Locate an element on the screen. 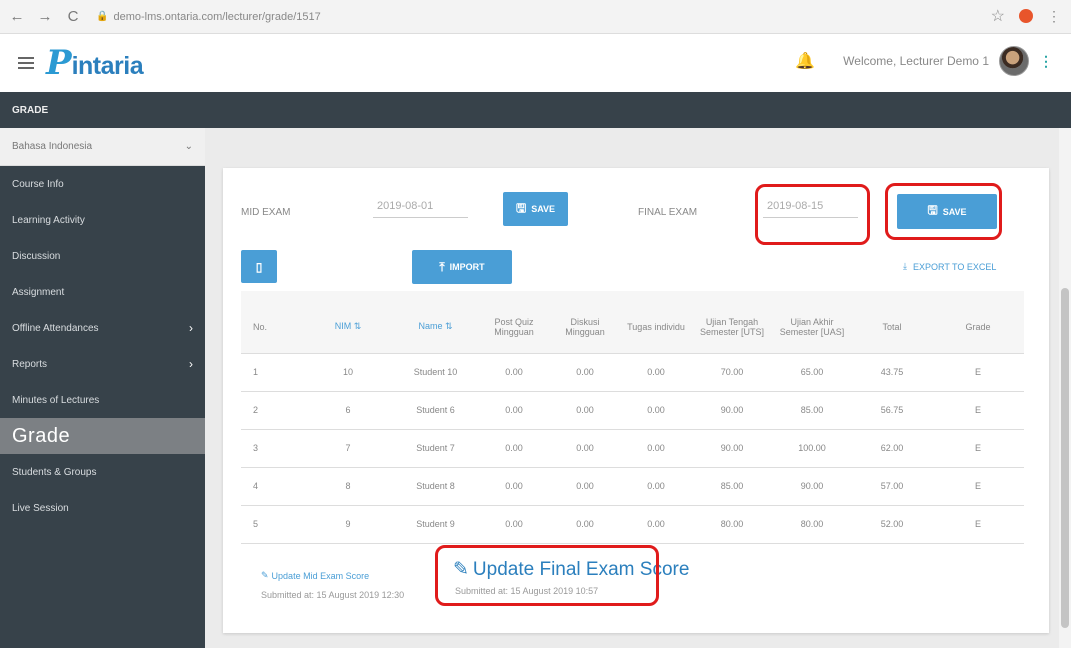 The height and width of the screenshot is (648, 1071). cell-no: 3 is located at coordinates (272, 448).